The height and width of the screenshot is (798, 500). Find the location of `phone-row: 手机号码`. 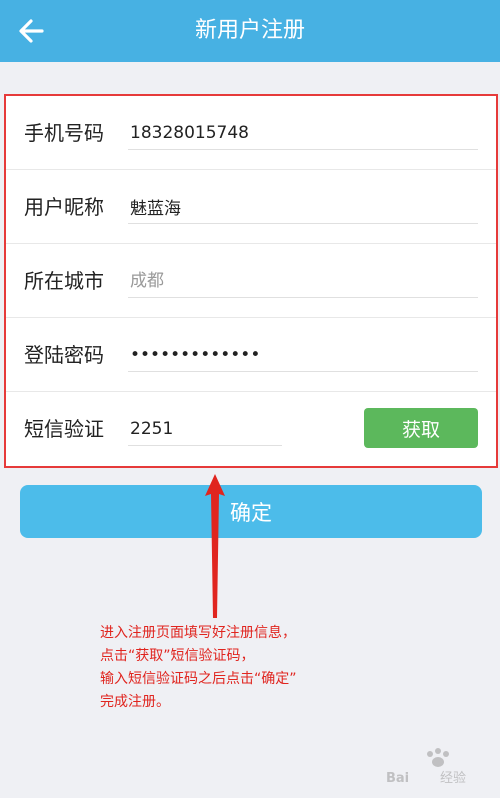

phone-row: 手机号码 is located at coordinates (251, 133).